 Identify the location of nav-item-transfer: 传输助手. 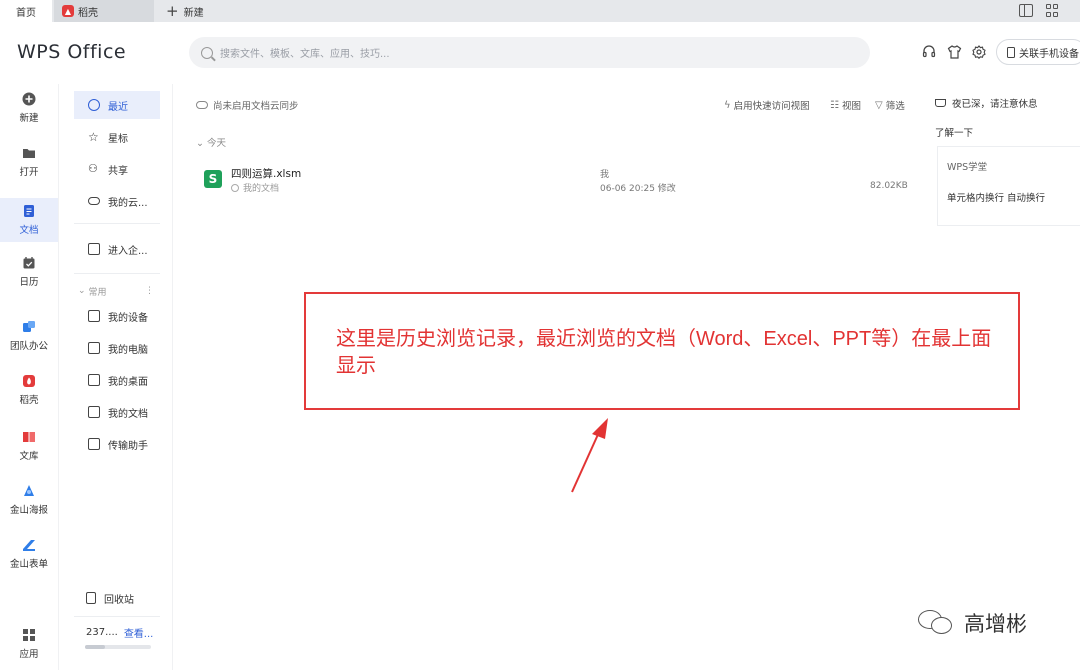
(117, 444).